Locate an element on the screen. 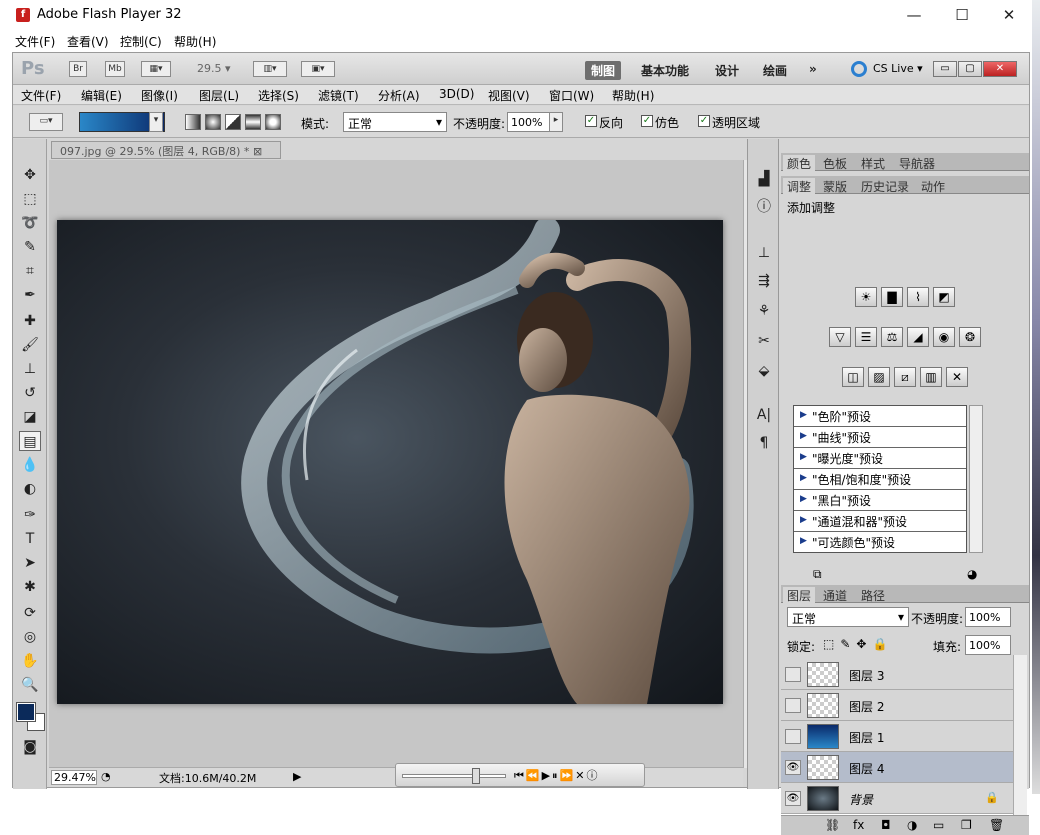 The height and width of the screenshot is (835, 1040). preset-curves: ▶ "曲线"预设 is located at coordinates (880, 437).